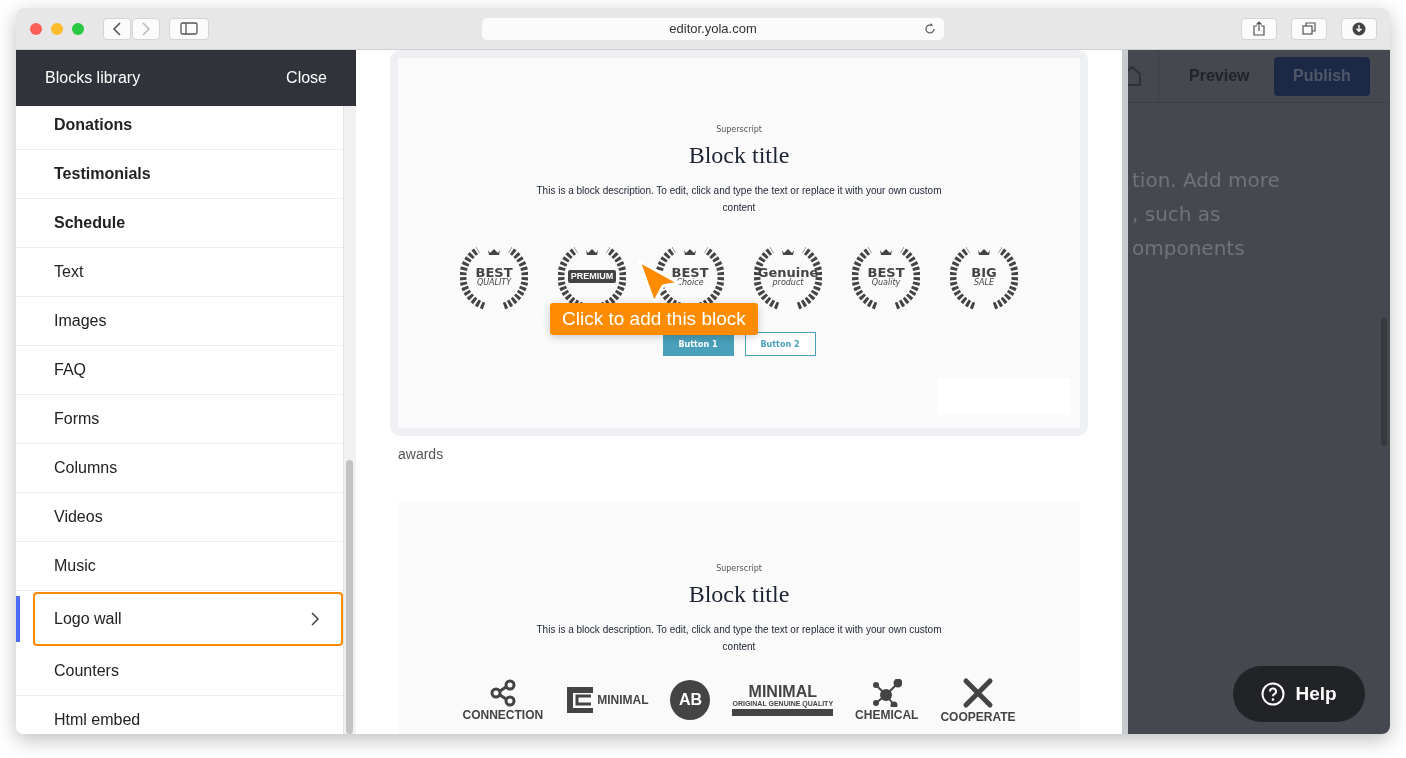  Describe the element at coordinates (421, 454) in the screenshot. I see `block-caption: awards` at that location.